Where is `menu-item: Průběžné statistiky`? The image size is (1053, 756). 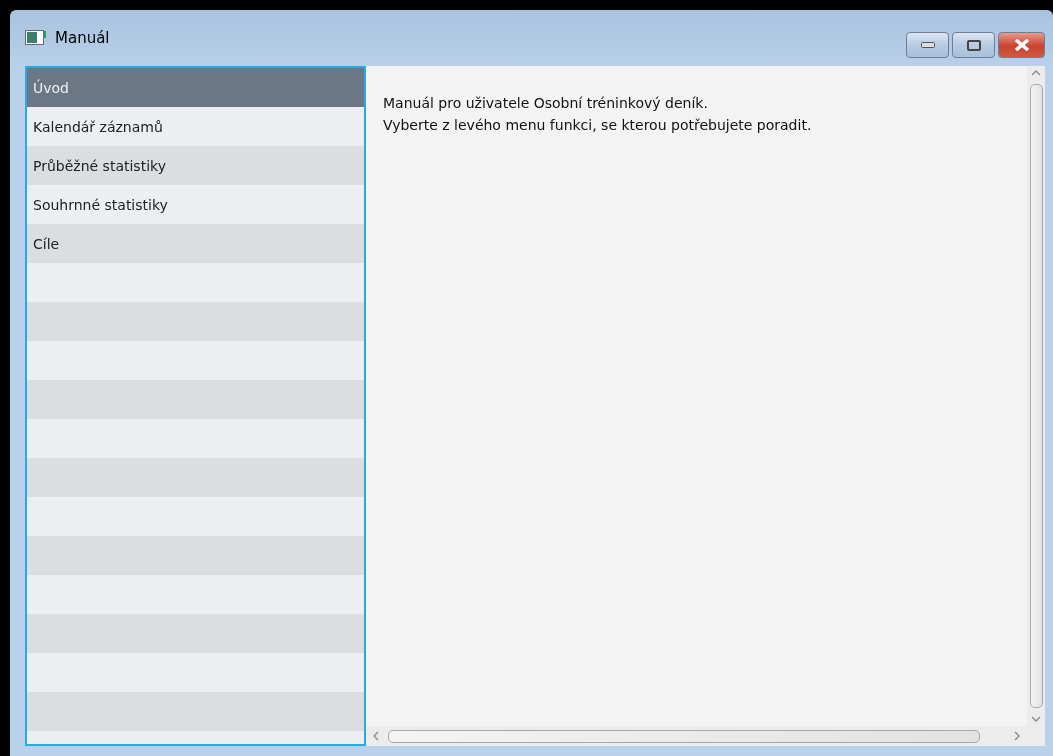
menu-item: Průběžné statistiky is located at coordinates (195, 165).